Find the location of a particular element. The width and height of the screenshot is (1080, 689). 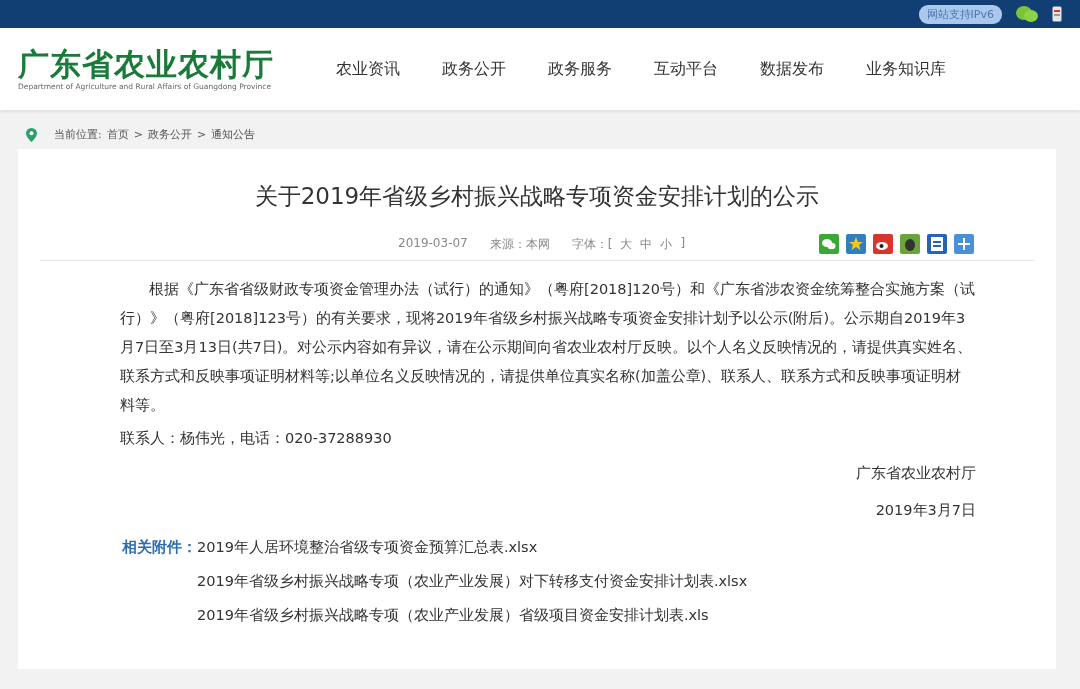

attachment-link: 2019年省级乡村振兴战略专项（农业产业发展）省级项目资金安排计划表.xls is located at coordinates (472, 615).